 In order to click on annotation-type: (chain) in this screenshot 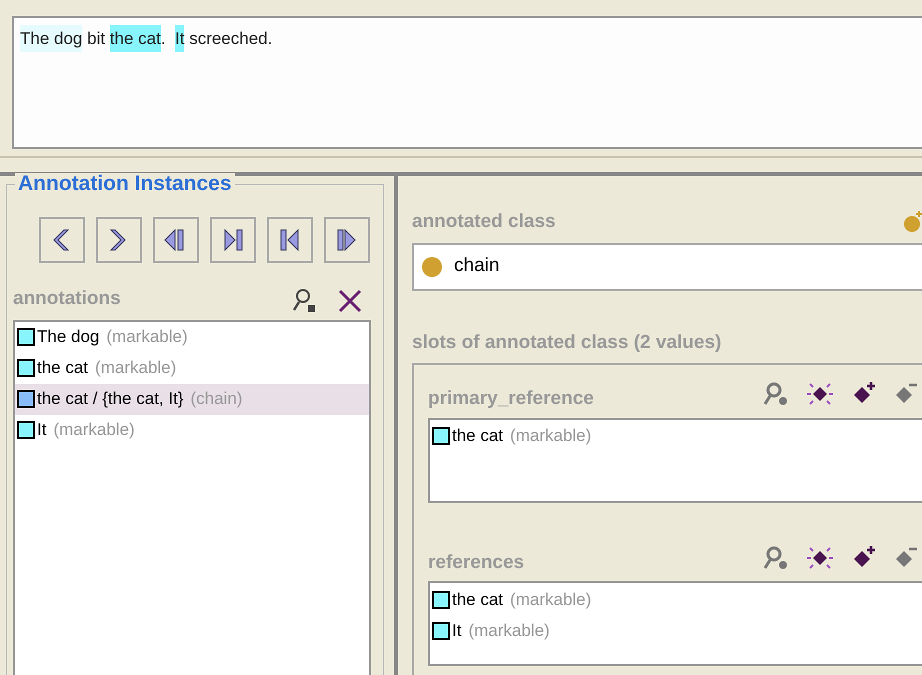, I will do `click(216, 399)`.